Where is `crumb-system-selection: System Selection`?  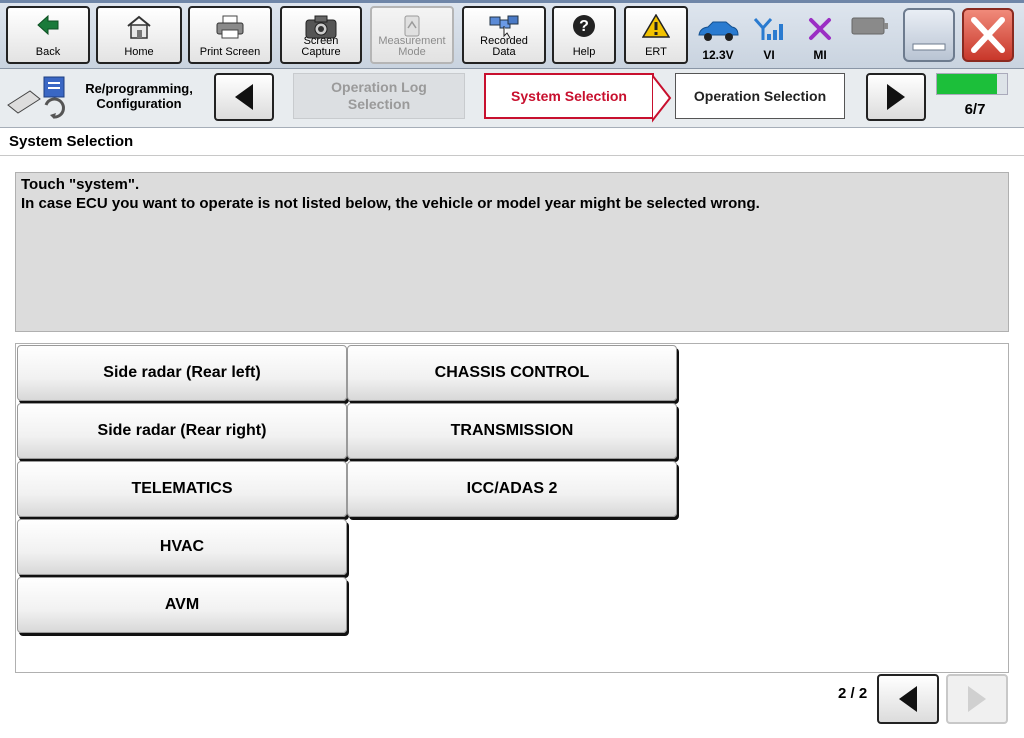 crumb-system-selection: System Selection is located at coordinates (569, 96).